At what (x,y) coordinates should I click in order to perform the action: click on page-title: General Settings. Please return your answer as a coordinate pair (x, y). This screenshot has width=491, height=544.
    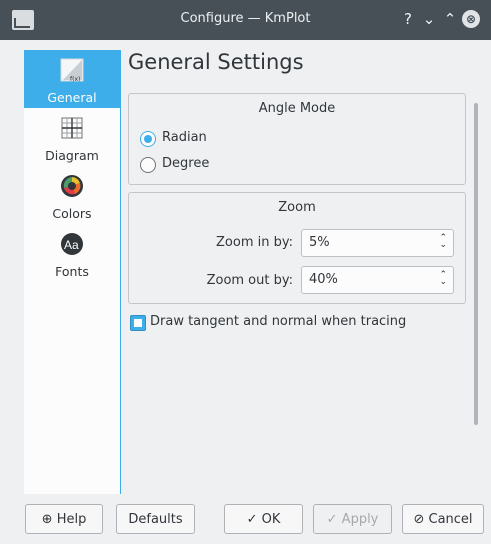
    Looking at the image, I should click on (216, 62).